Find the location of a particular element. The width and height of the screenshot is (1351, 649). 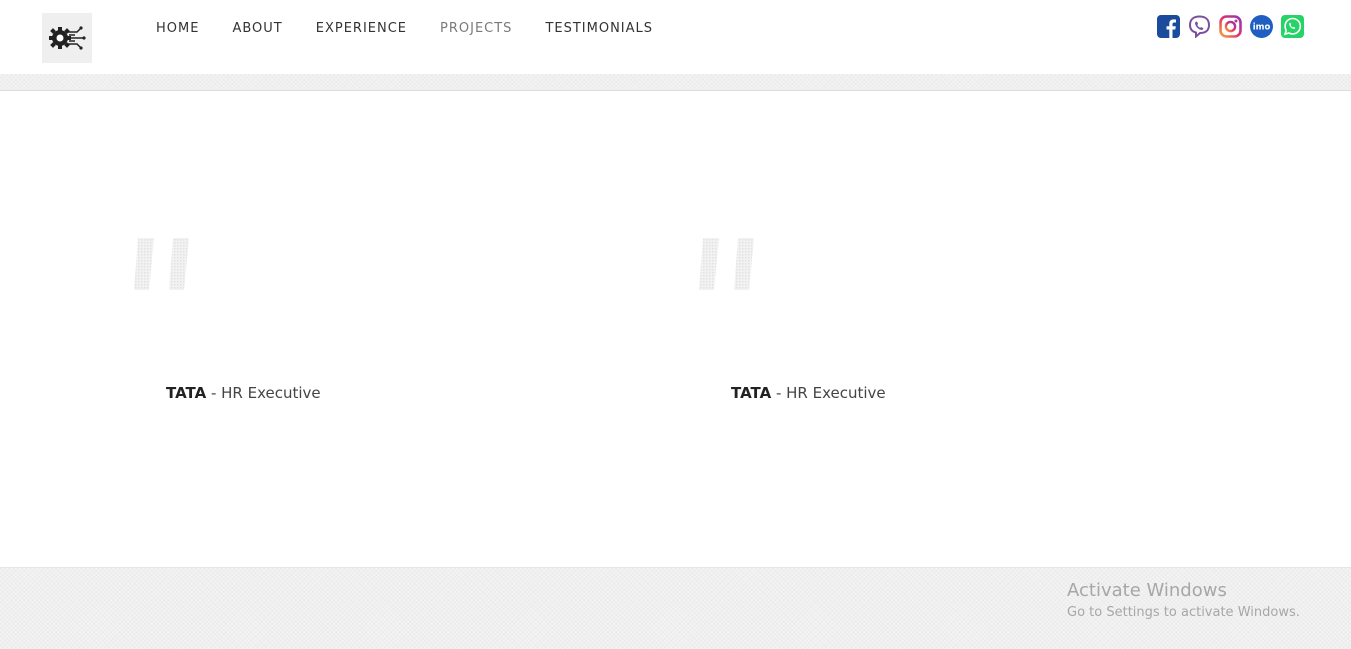

facebook-icon is located at coordinates (1168, 26).